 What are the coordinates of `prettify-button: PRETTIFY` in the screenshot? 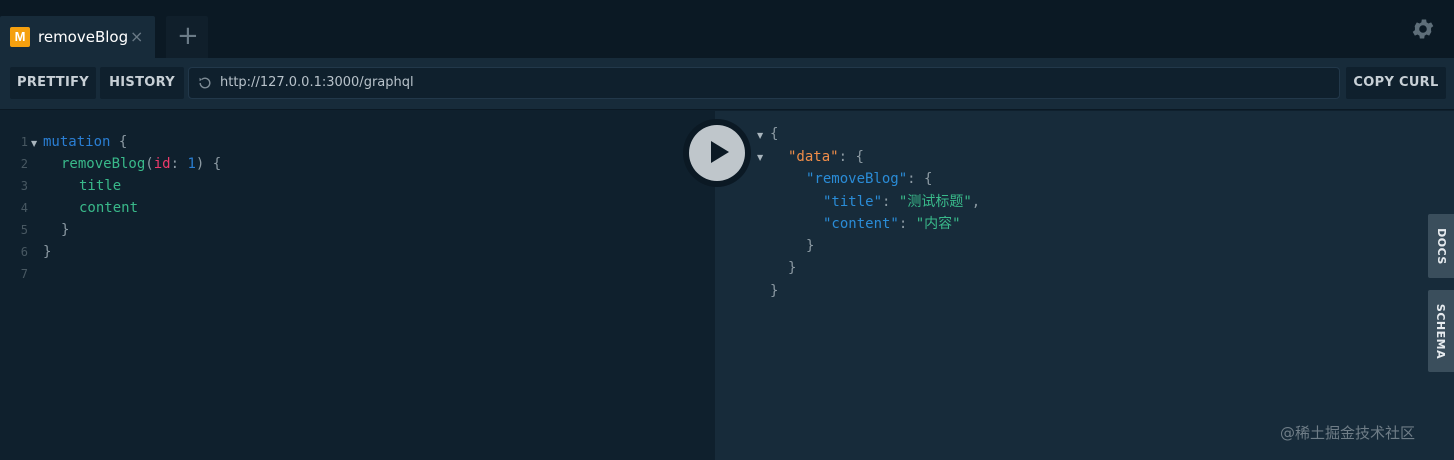 It's located at (53, 83).